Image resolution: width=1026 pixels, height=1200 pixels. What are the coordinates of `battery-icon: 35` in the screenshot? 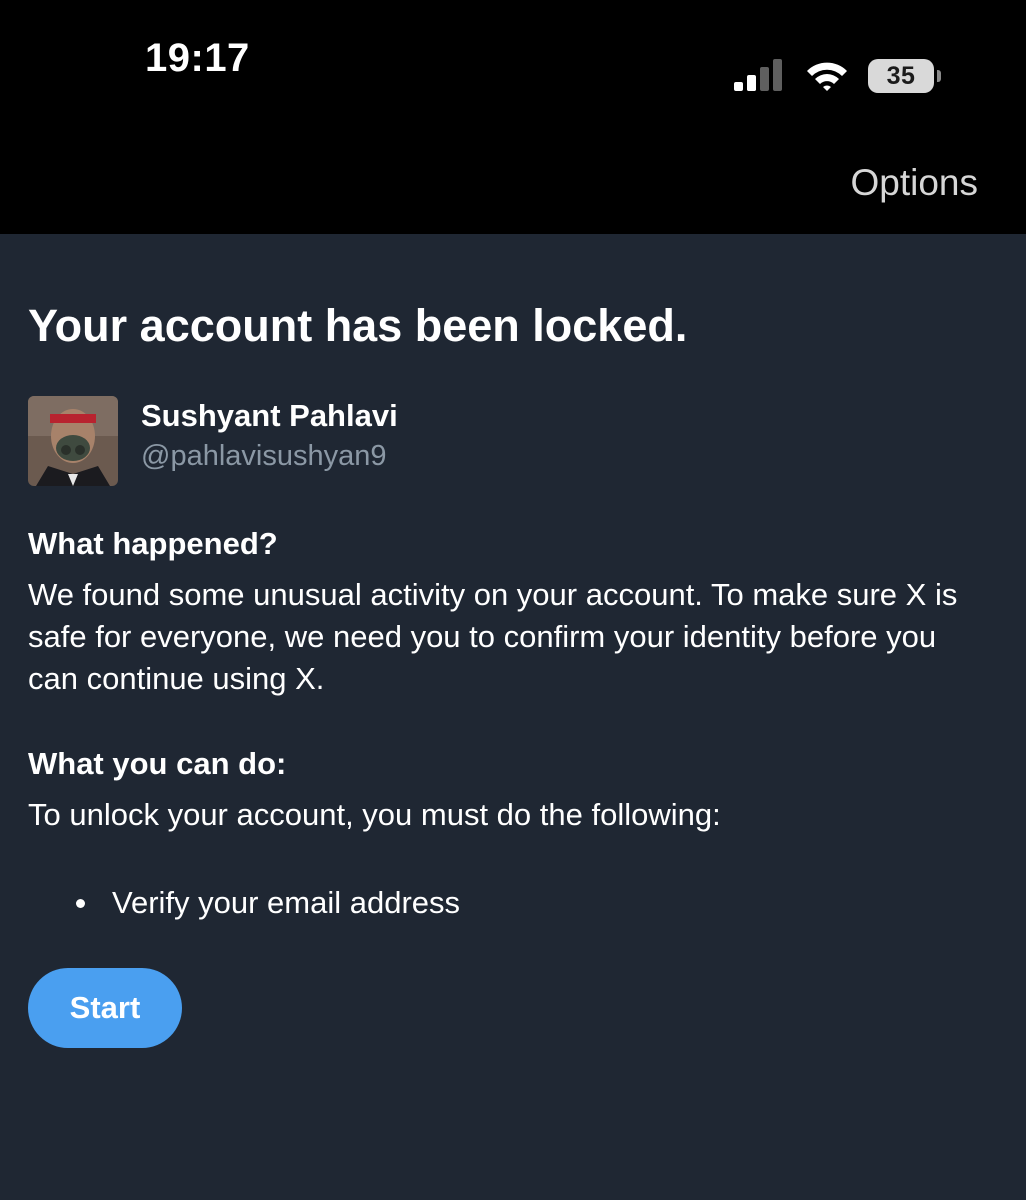 It's located at (904, 76).